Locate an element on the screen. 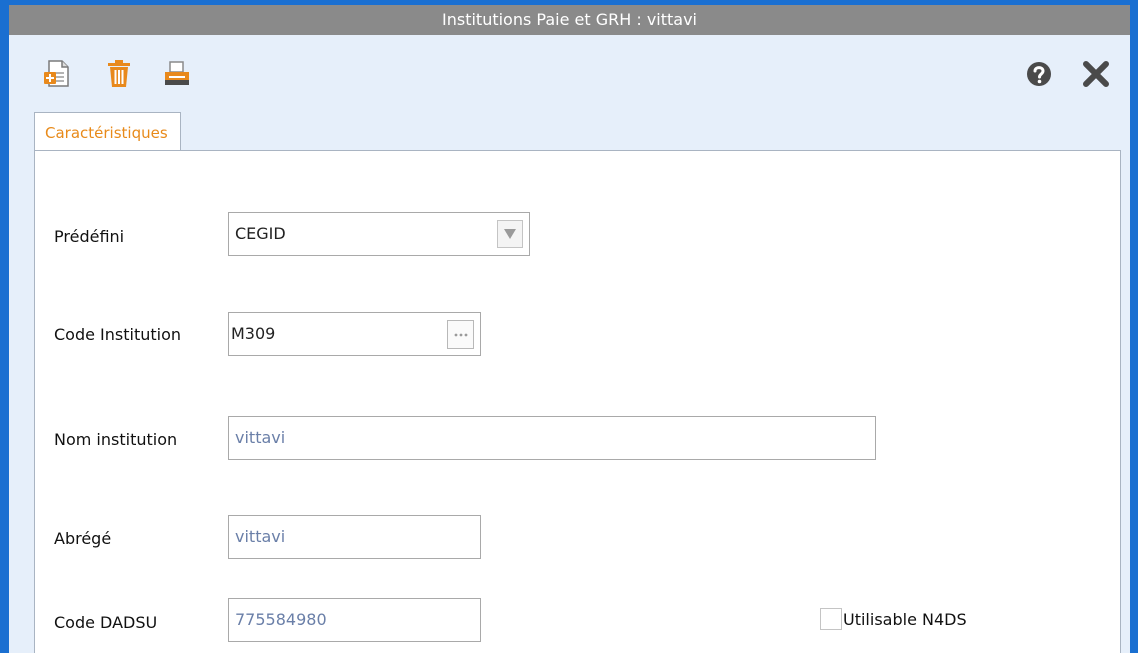  code-dadsu-label: Code DADSU is located at coordinates (106, 622).